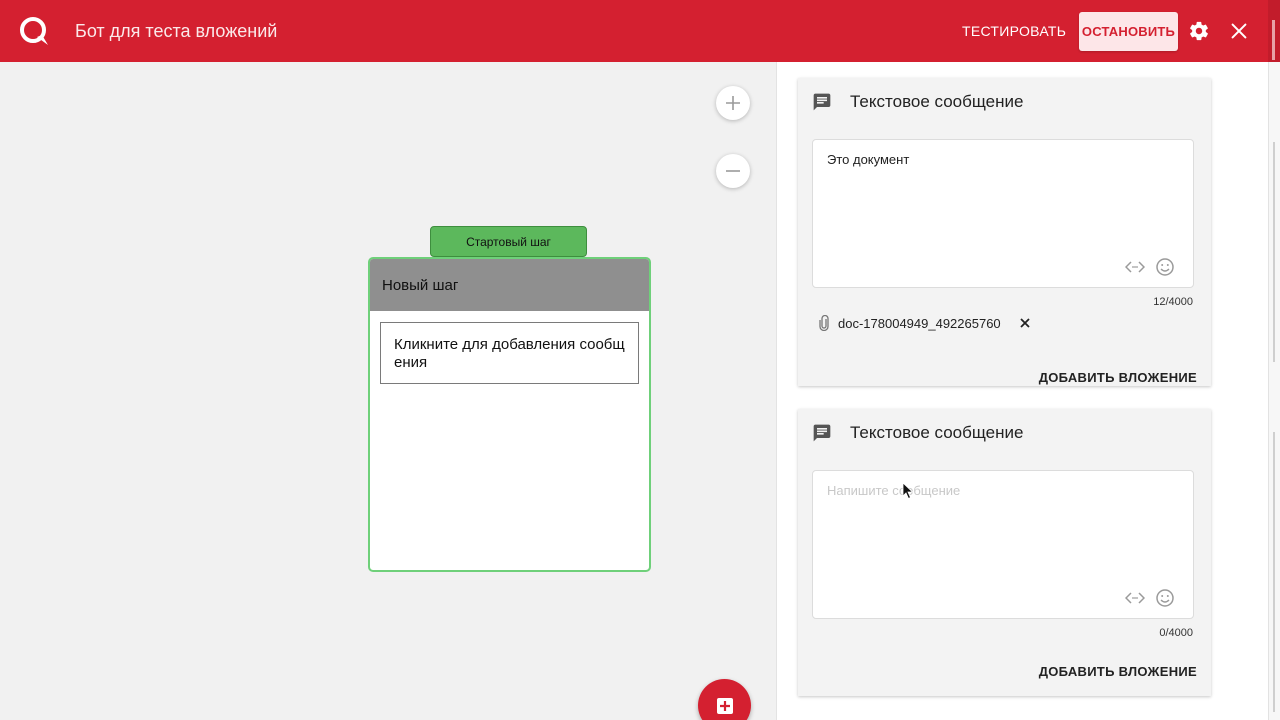  Describe the element at coordinates (1014, 31) in the screenshot. I see `test-button: ТЕСТИРОВАТЬ` at that location.